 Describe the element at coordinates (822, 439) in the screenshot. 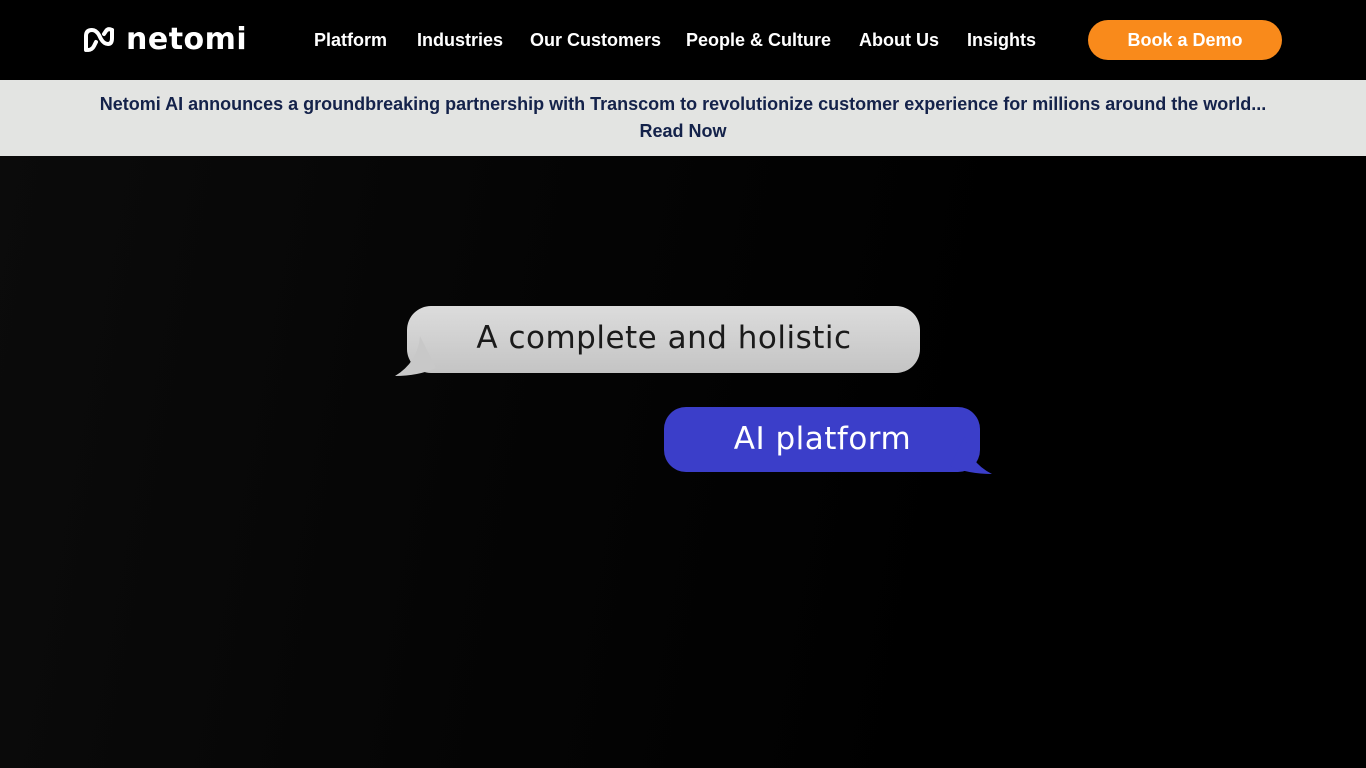

I see `bubble-blue-text: AI platform` at that location.